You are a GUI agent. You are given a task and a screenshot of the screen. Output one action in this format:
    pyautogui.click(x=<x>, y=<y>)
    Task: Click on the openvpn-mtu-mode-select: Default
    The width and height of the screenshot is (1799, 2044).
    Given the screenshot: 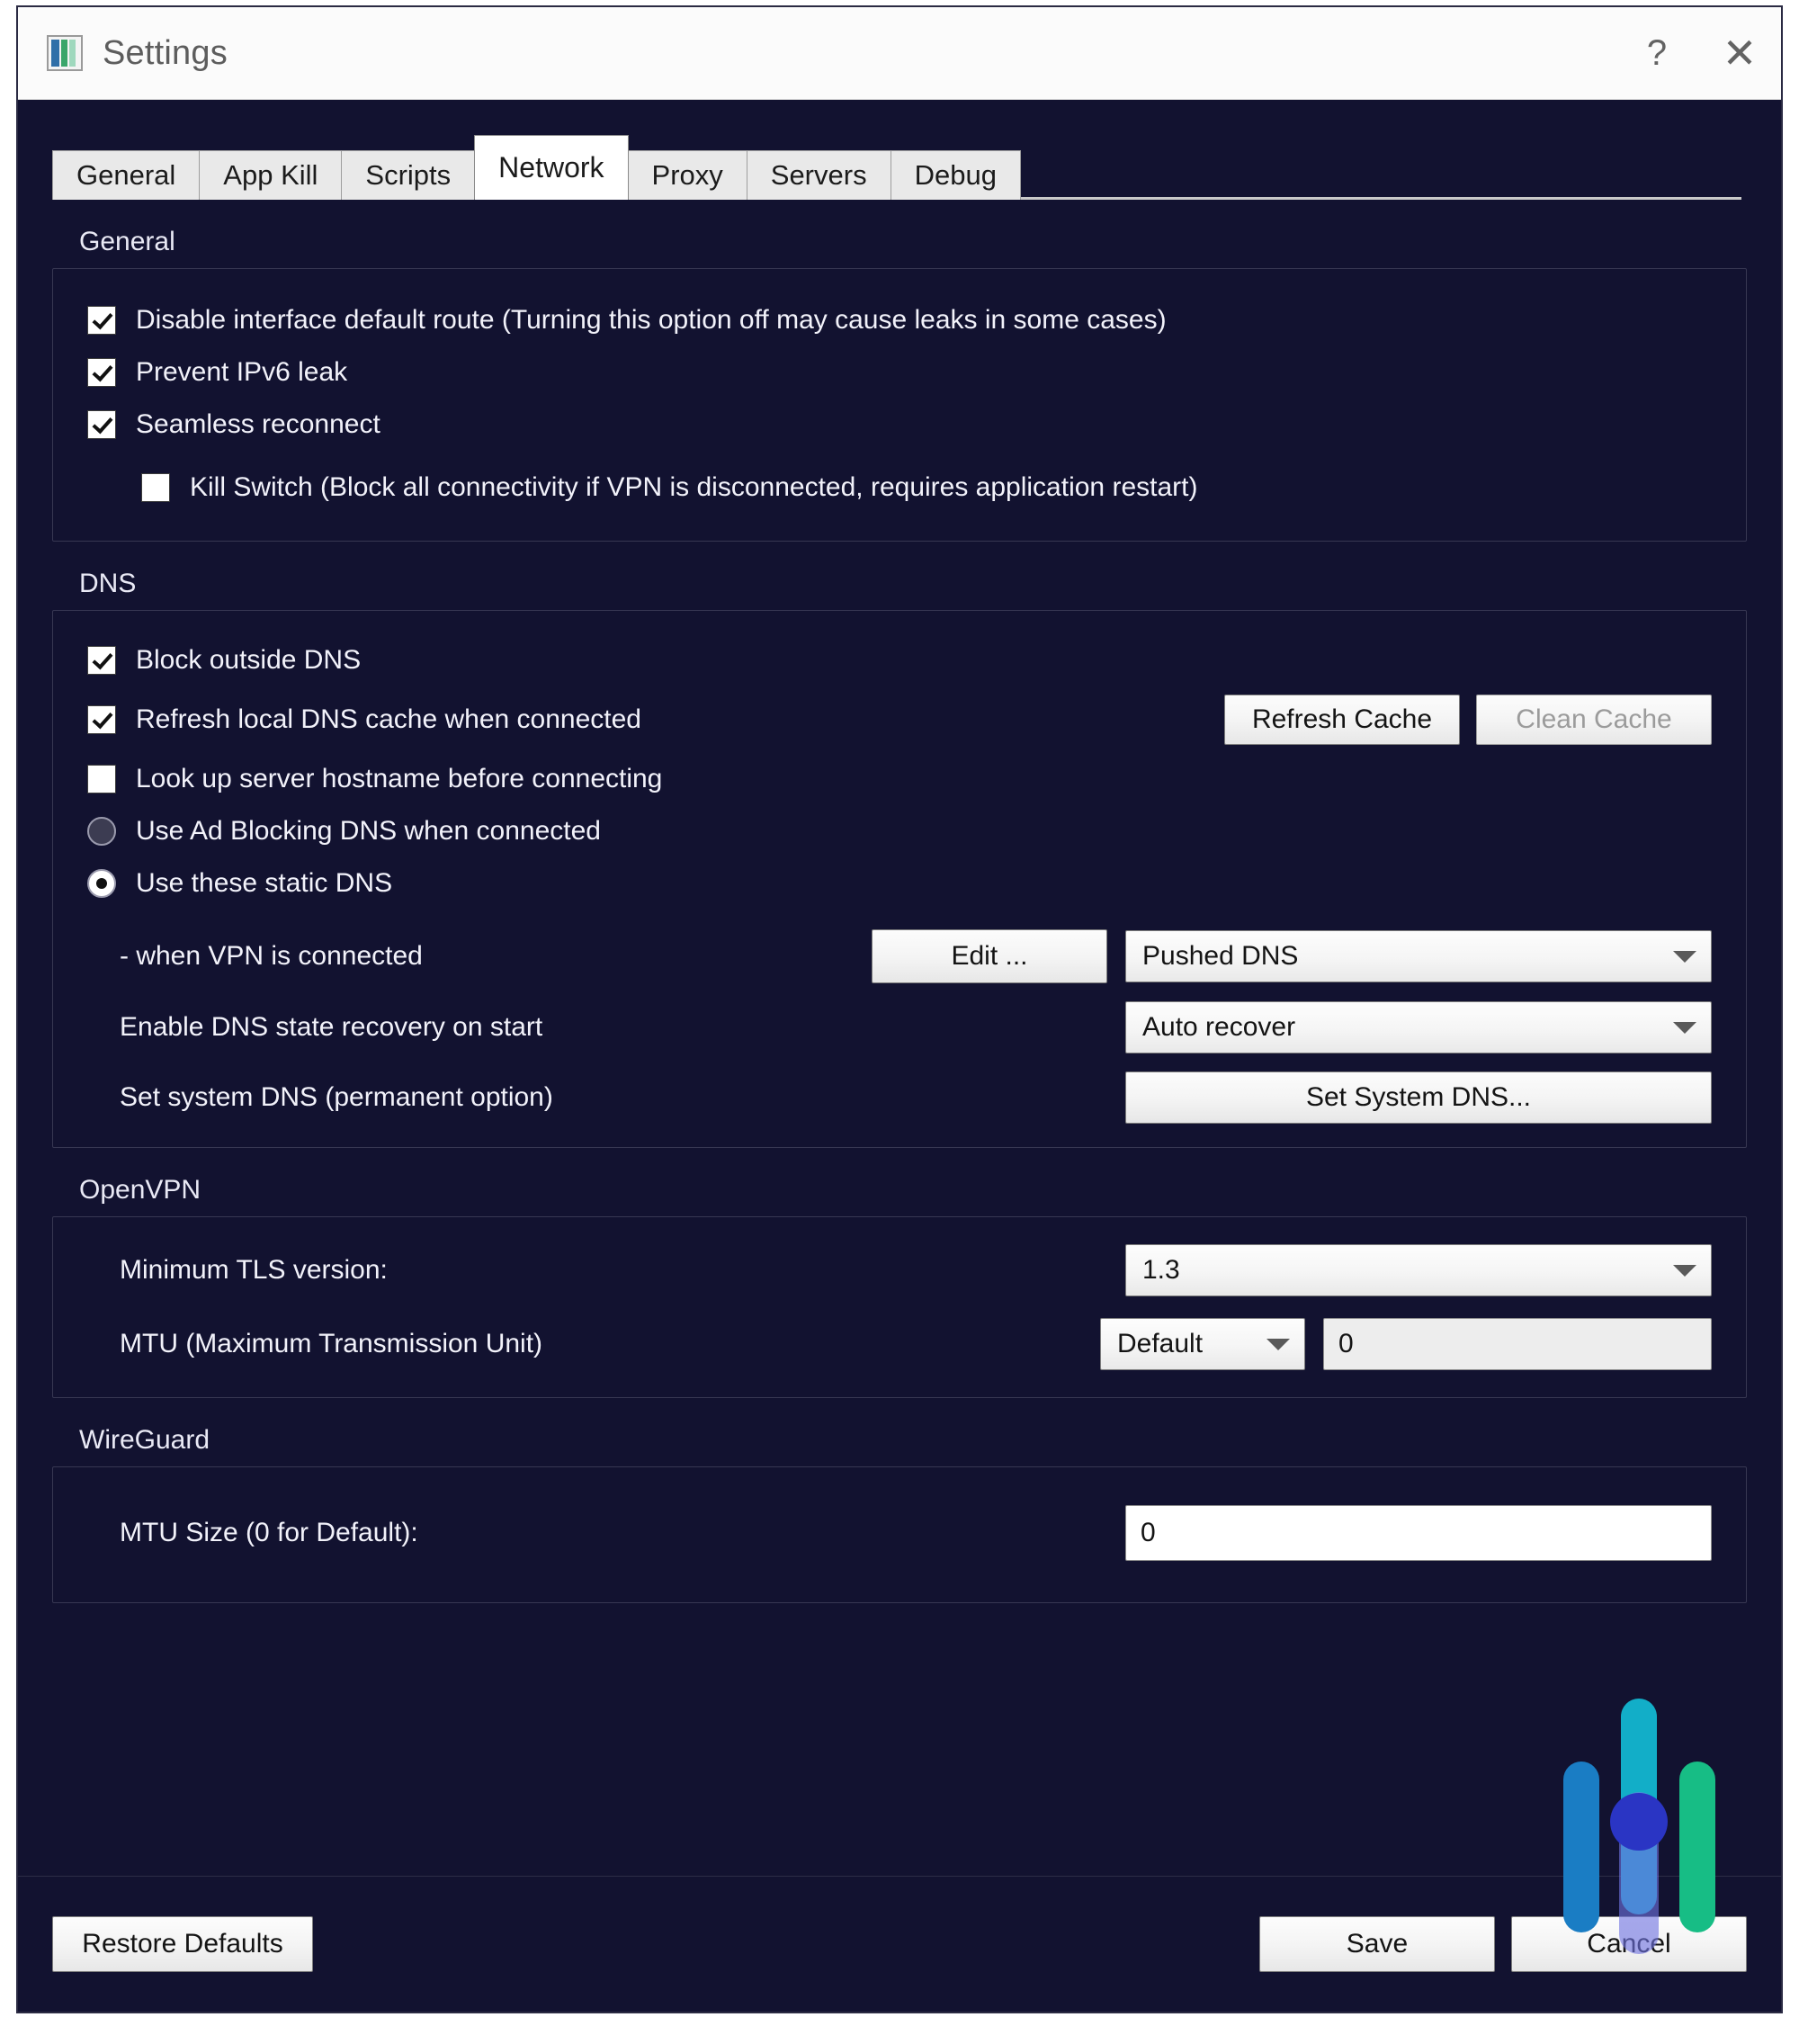 What is the action you would take?
    pyautogui.click(x=1202, y=1344)
    